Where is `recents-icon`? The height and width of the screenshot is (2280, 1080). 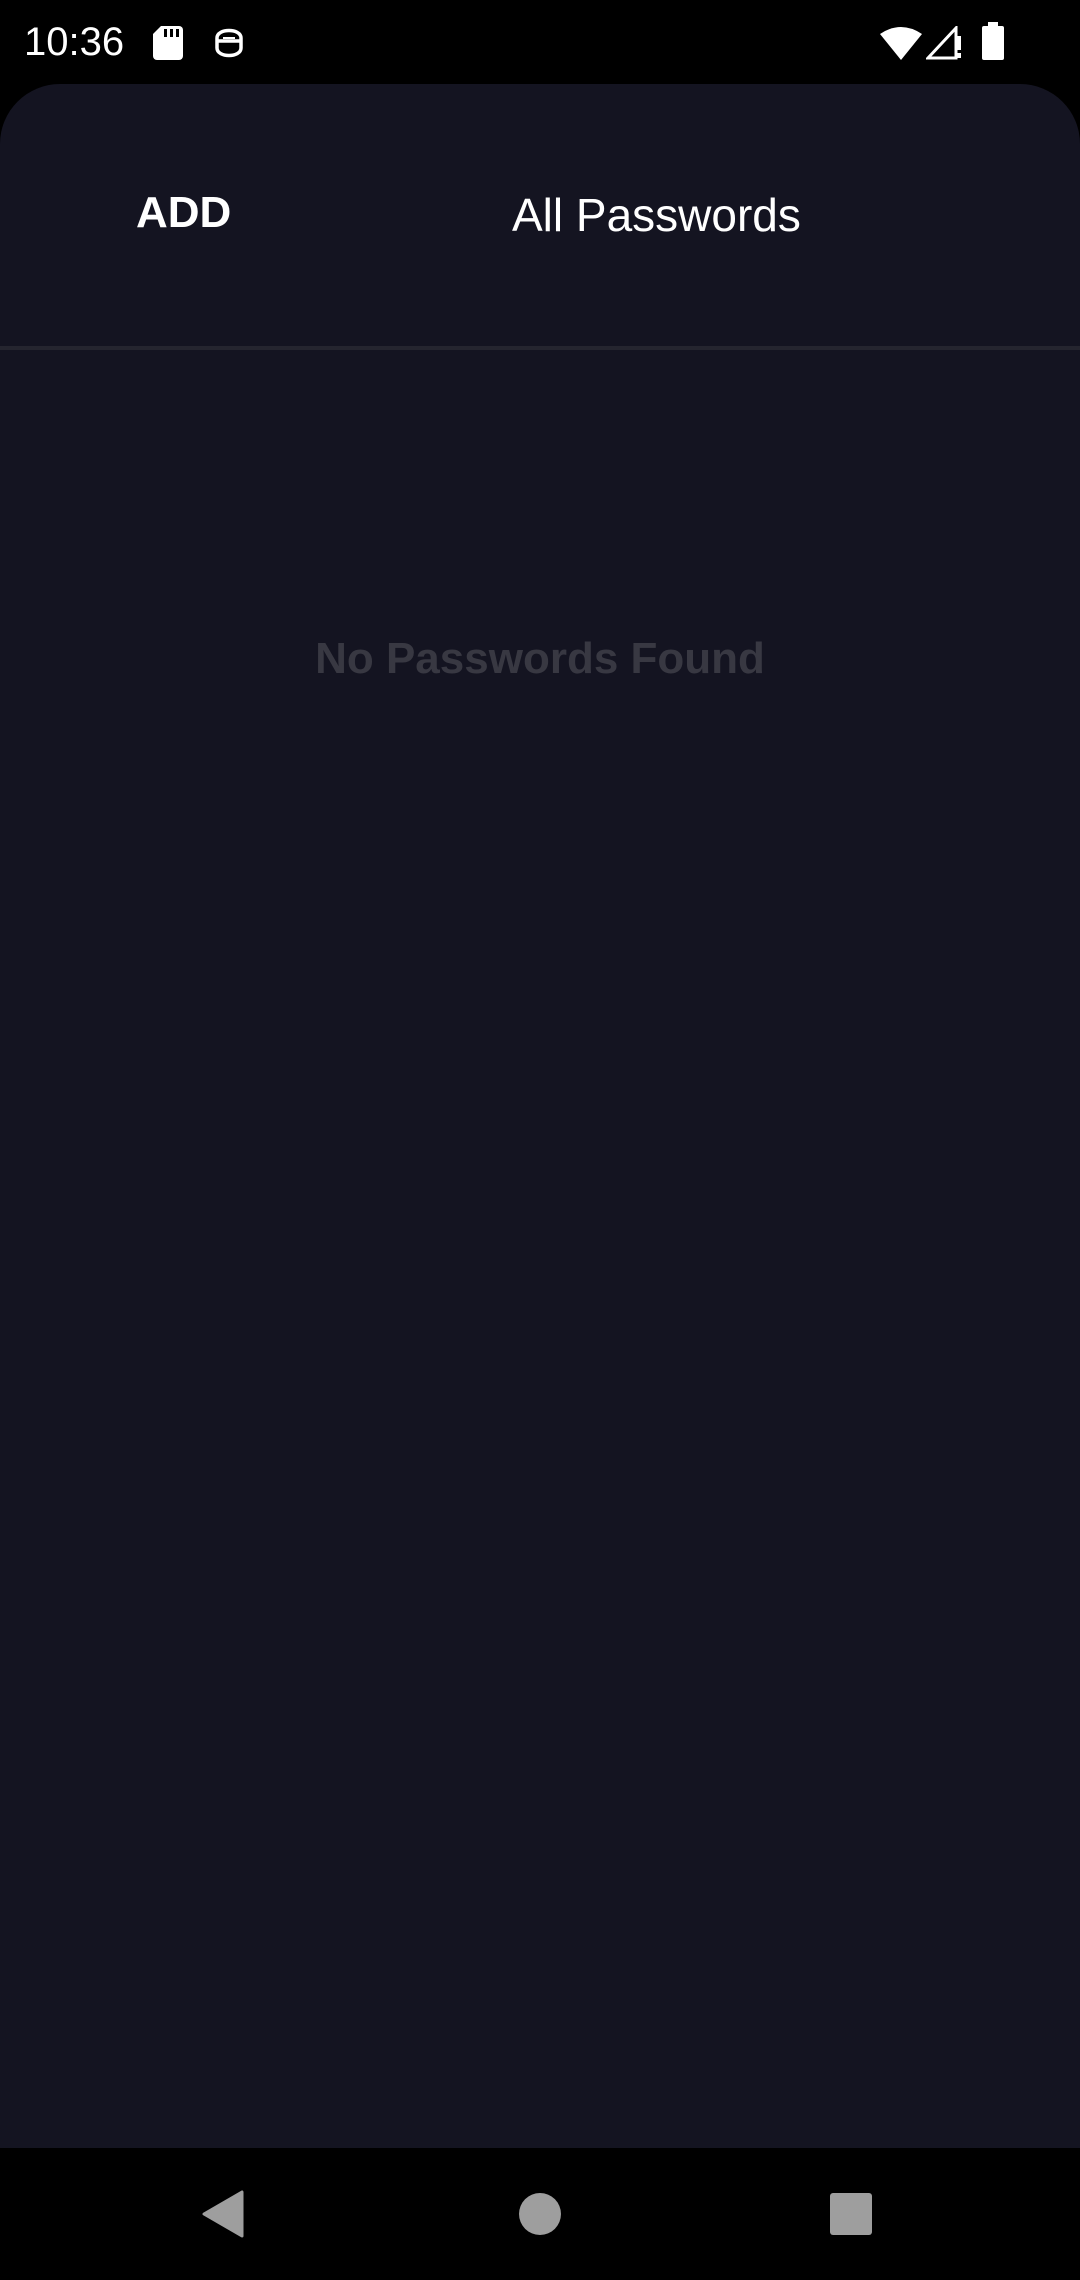 recents-icon is located at coordinates (851, 2214).